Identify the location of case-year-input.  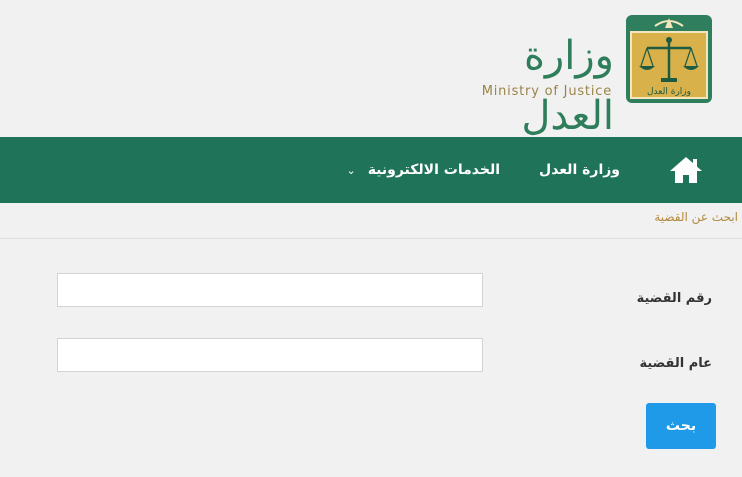
(270, 355).